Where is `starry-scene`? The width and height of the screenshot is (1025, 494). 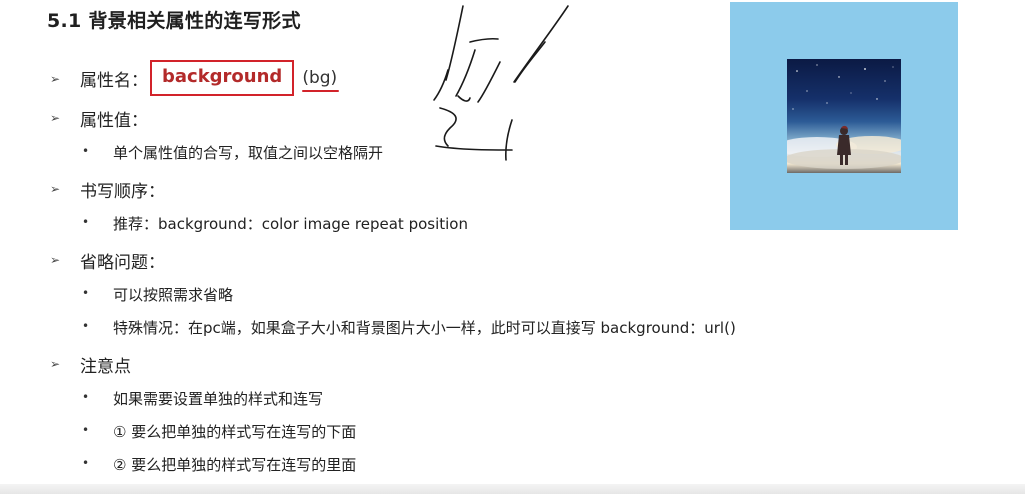
starry-scene is located at coordinates (844, 116).